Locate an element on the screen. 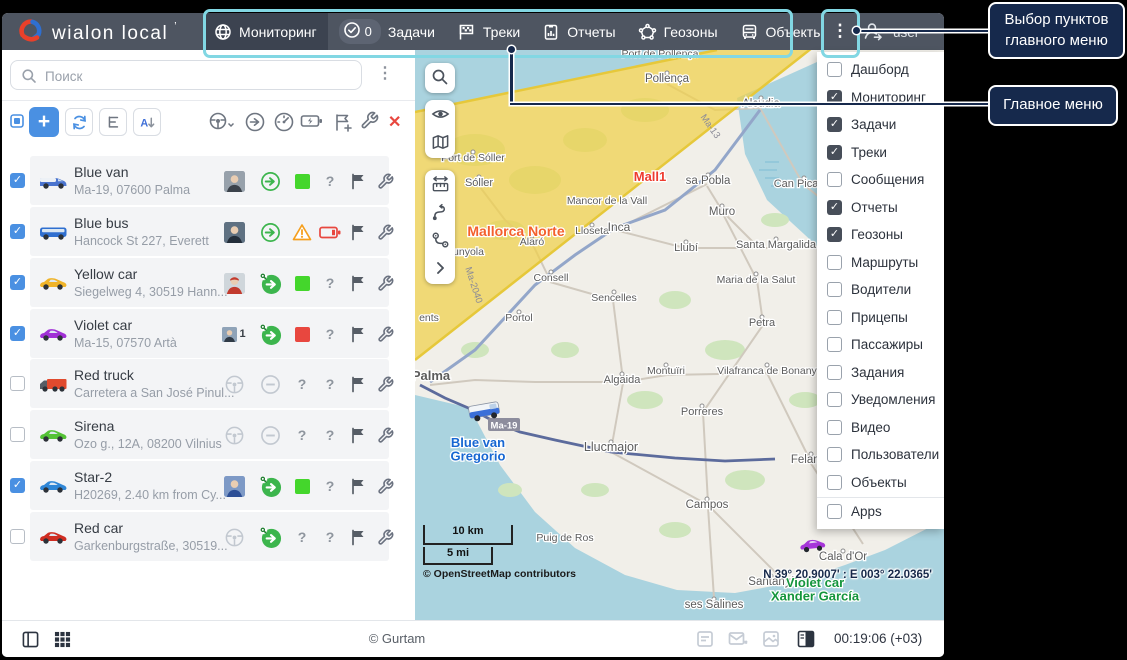 This screenshot has width=1127, height=660. map-search-tool is located at coordinates (440, 78).